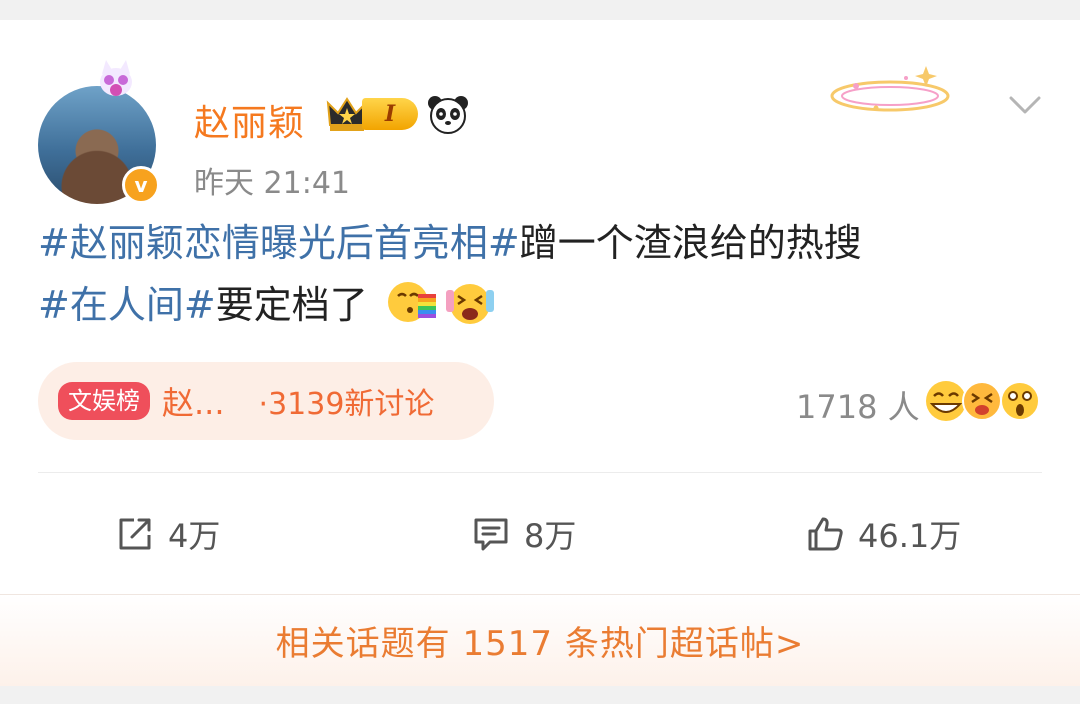  Describe the element at coordinates (411, 302) in the screenshot. I see `rainbow-kiss-emoji` at that location.